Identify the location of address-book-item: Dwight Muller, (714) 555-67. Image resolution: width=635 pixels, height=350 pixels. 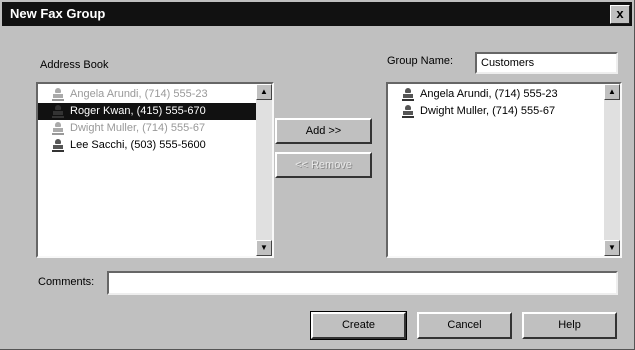
(148, 128).